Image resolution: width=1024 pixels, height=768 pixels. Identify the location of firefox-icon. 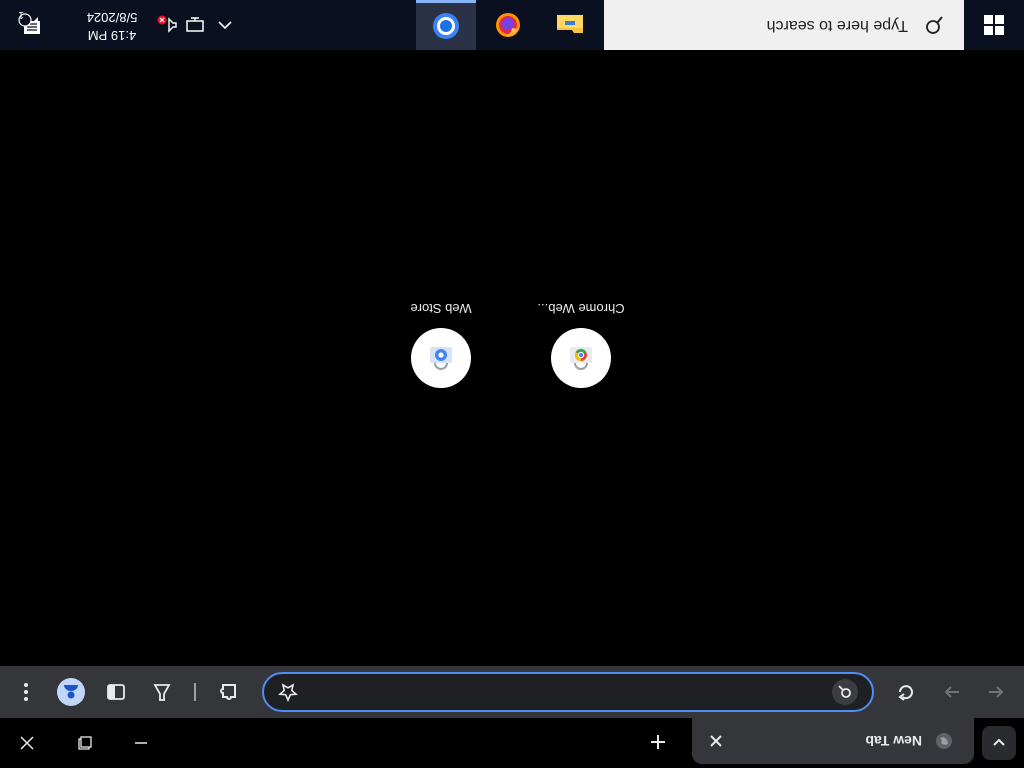
(508, 25).